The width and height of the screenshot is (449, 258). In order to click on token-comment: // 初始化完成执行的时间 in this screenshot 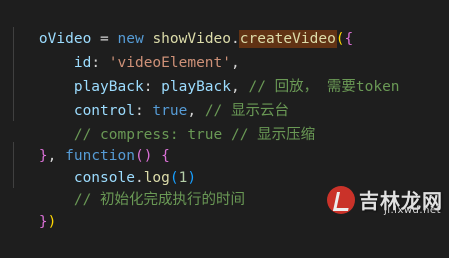, I will do `click(159, 200)`.